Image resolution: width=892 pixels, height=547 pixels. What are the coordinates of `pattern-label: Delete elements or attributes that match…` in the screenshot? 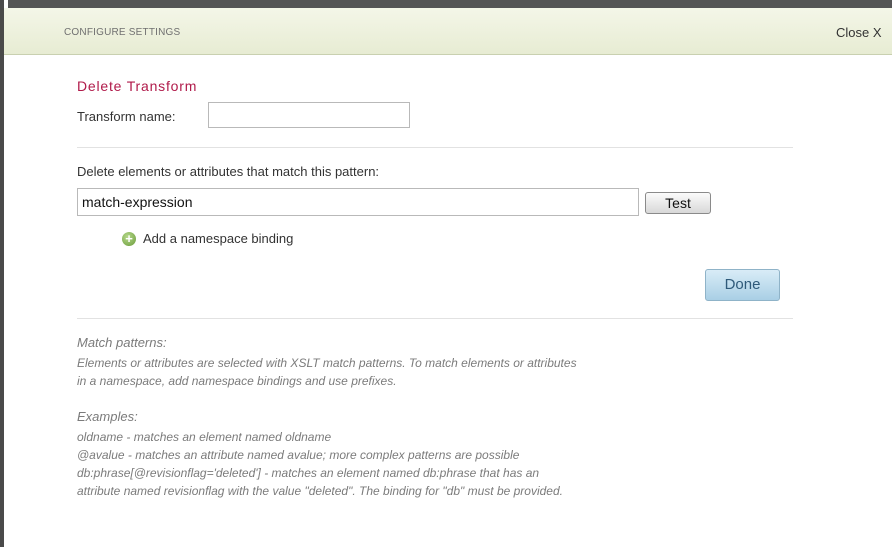 It's located at (228, 171).